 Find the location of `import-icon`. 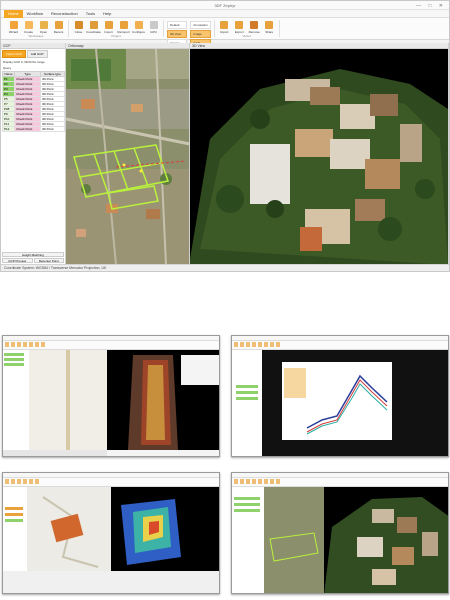

import-icon is located at coordinates (108, 25).